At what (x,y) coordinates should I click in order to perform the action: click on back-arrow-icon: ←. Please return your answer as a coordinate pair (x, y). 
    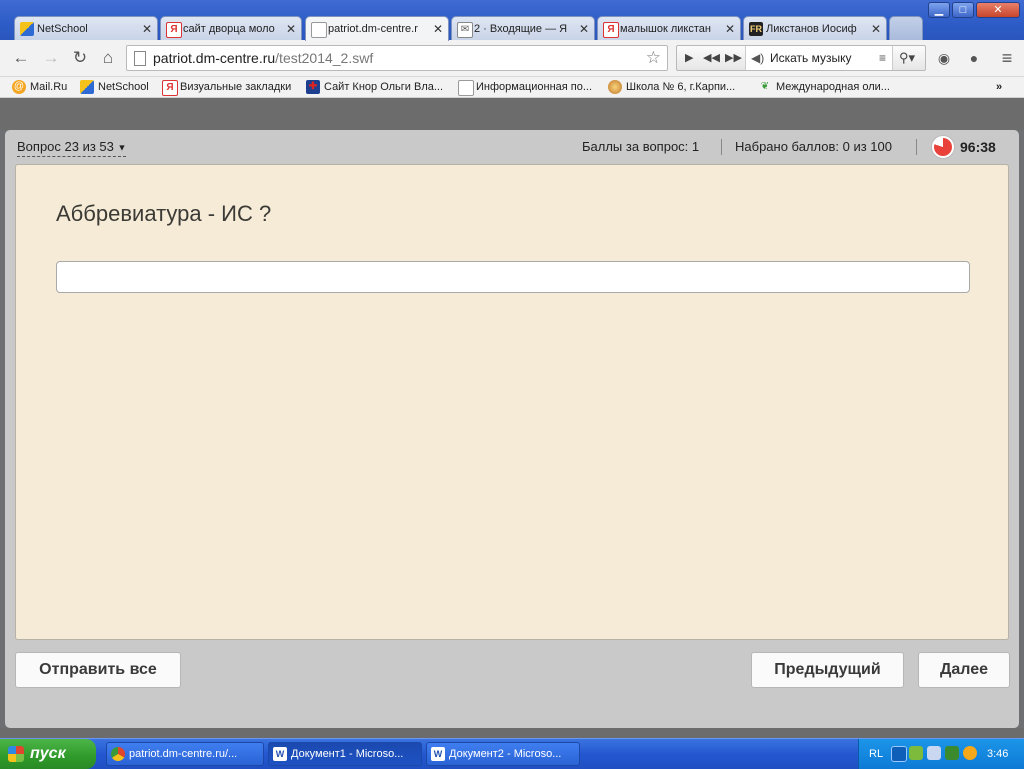
    Looking at the image, I should click on (21, 58).